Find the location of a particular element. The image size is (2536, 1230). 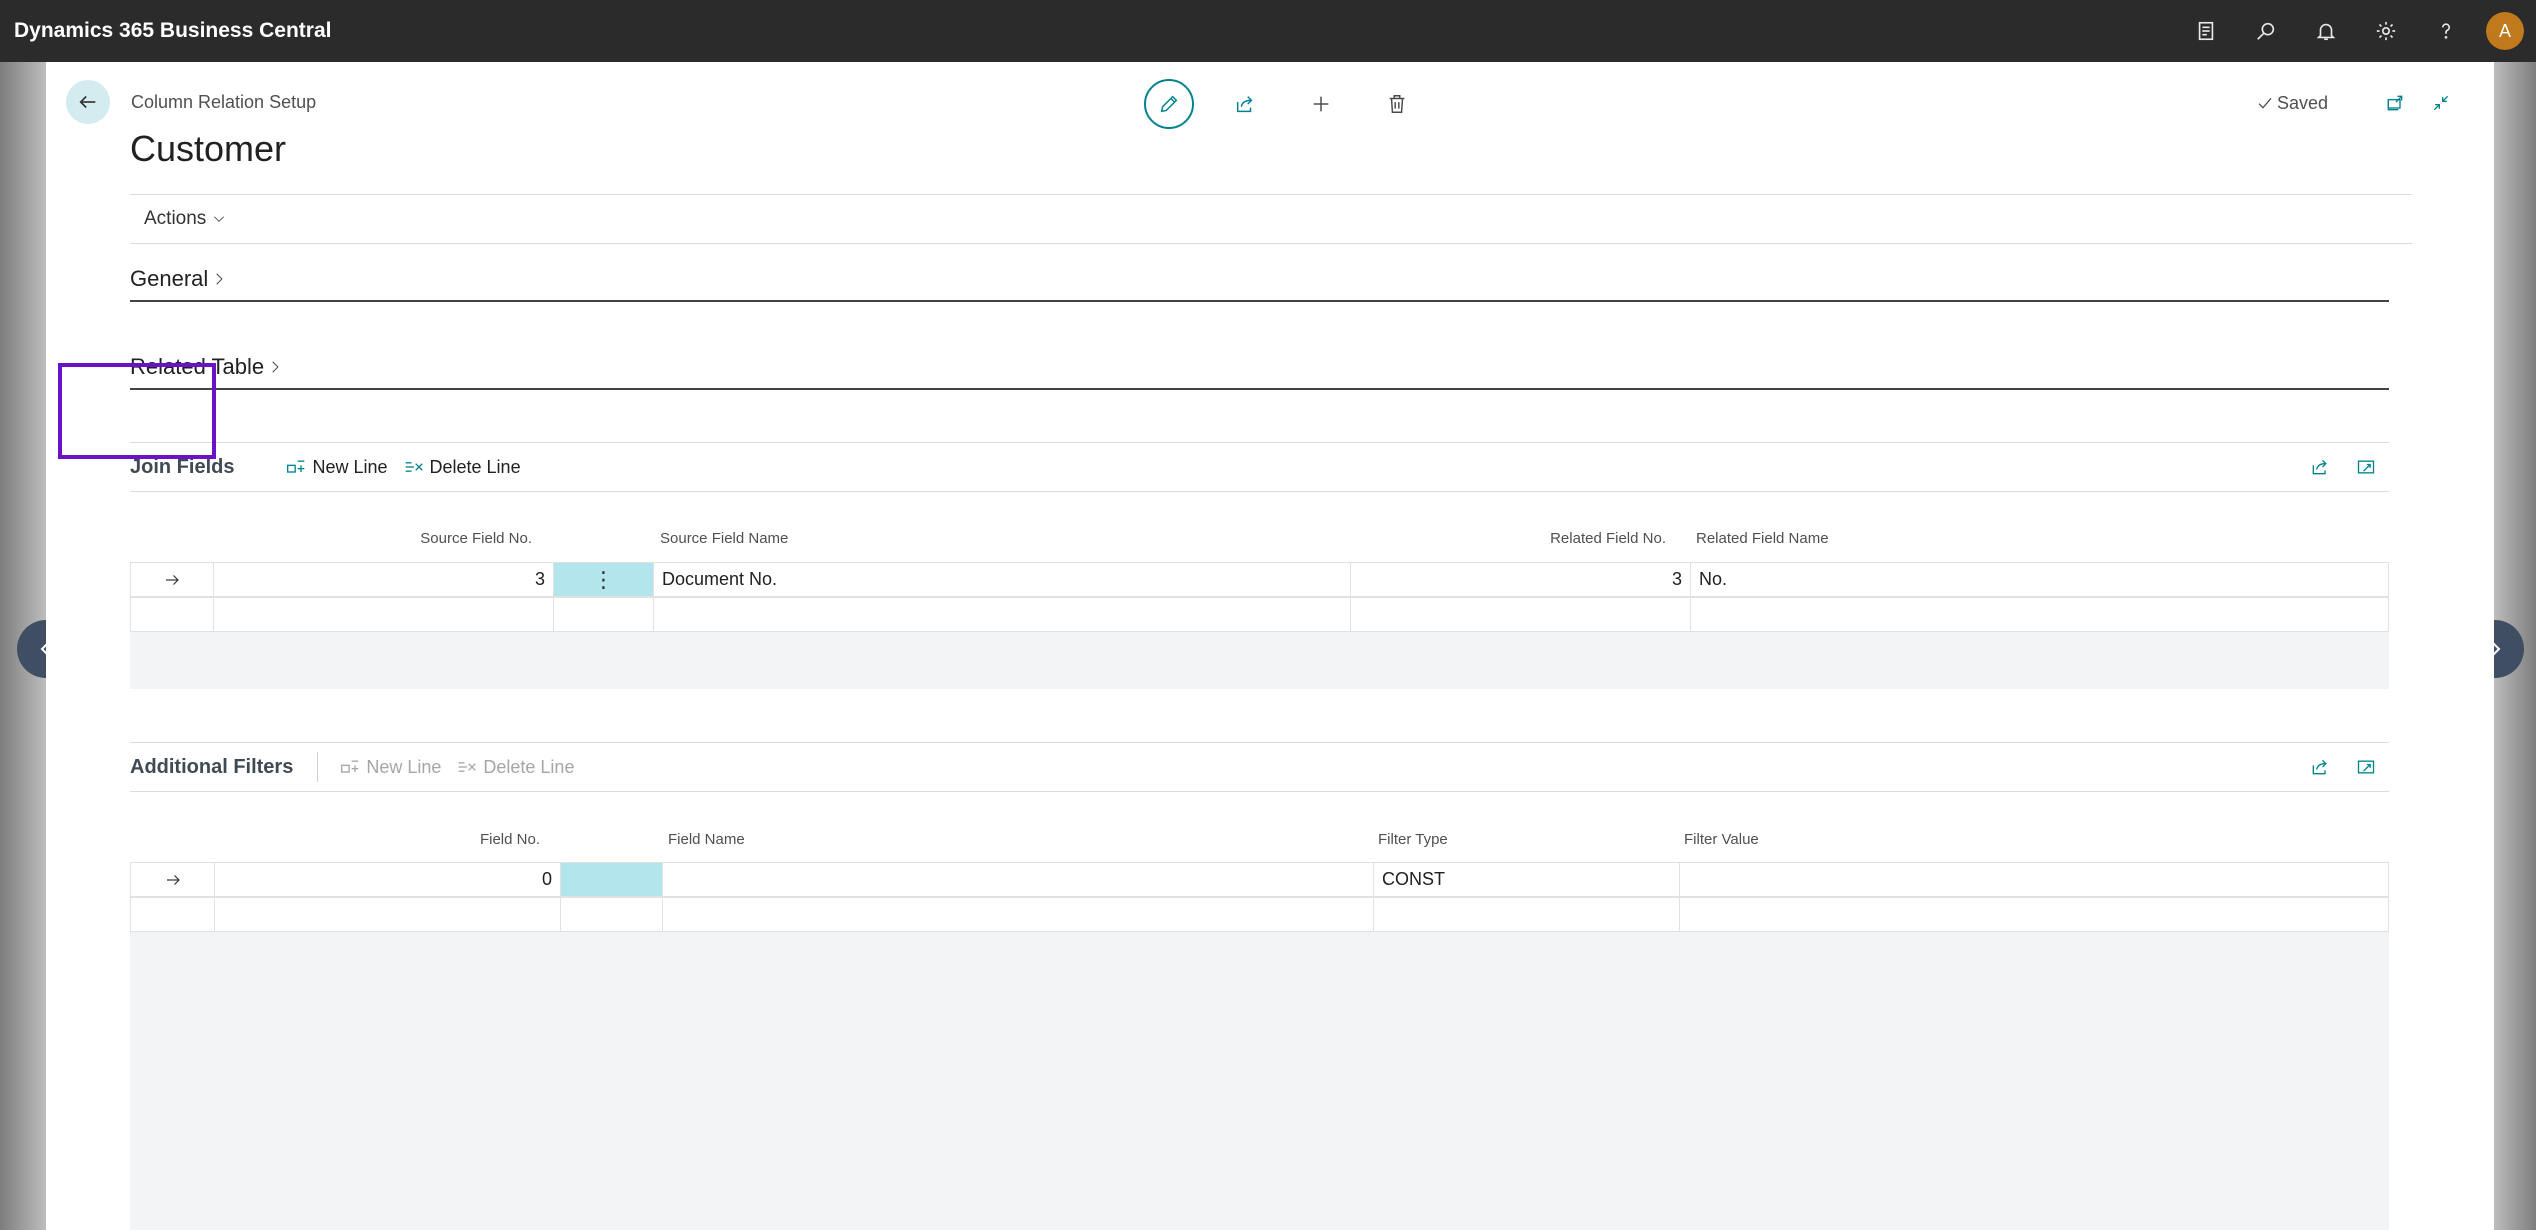

related-field-no-cell is located at coordinates (1521, 614).